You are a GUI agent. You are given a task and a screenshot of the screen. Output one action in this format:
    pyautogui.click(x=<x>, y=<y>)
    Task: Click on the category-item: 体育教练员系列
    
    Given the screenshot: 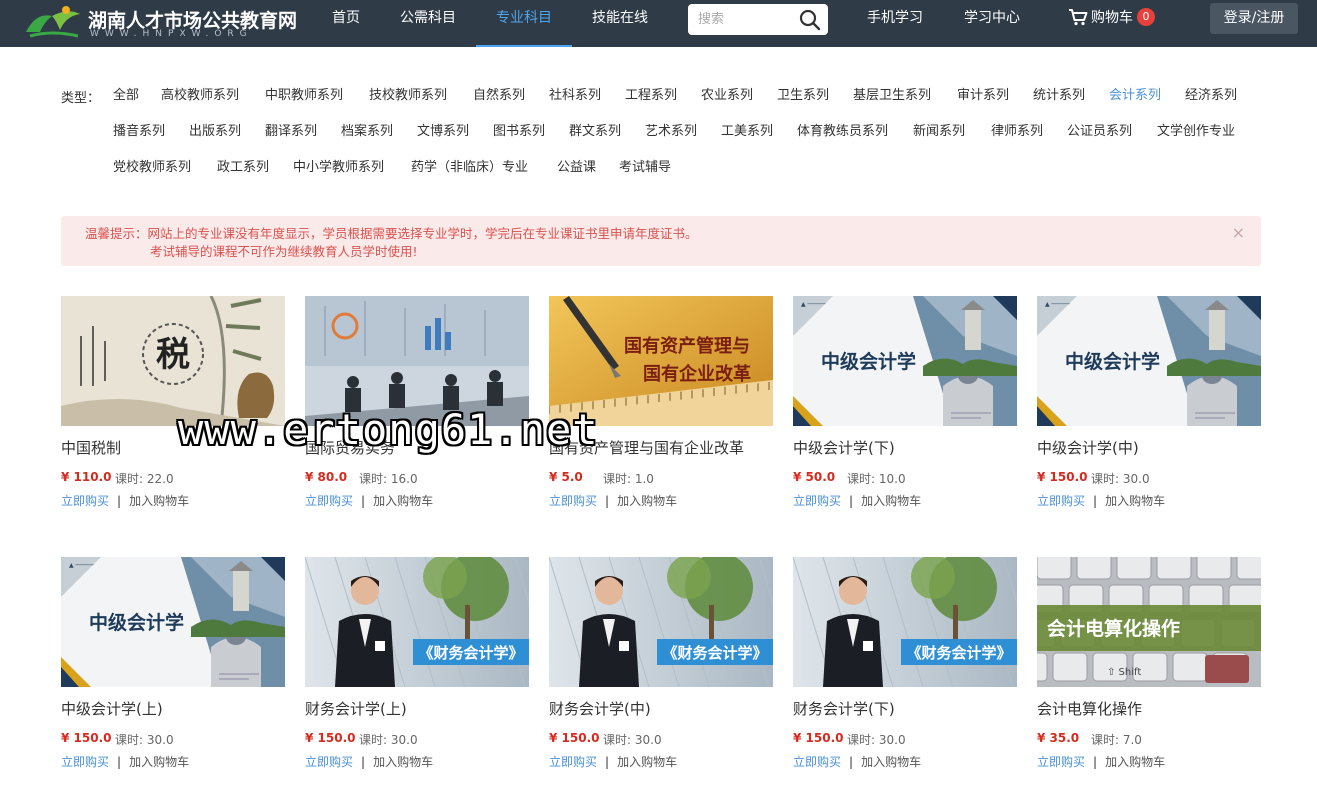 What is the action you would take?
    pyautogui.click(x=842, y=132)
    